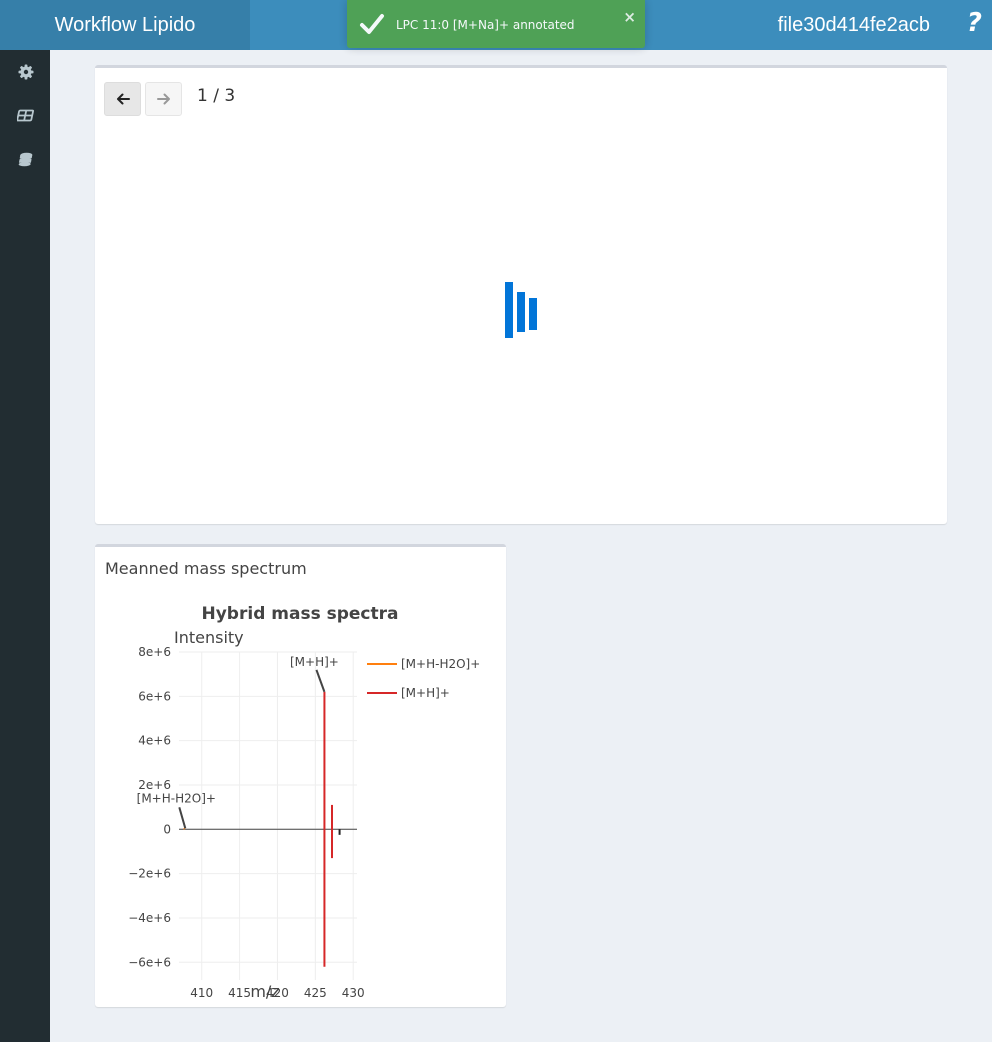 This screenshot has height=1042, width=992. I want to click on x-tick-label: 415, so click(239, 993).